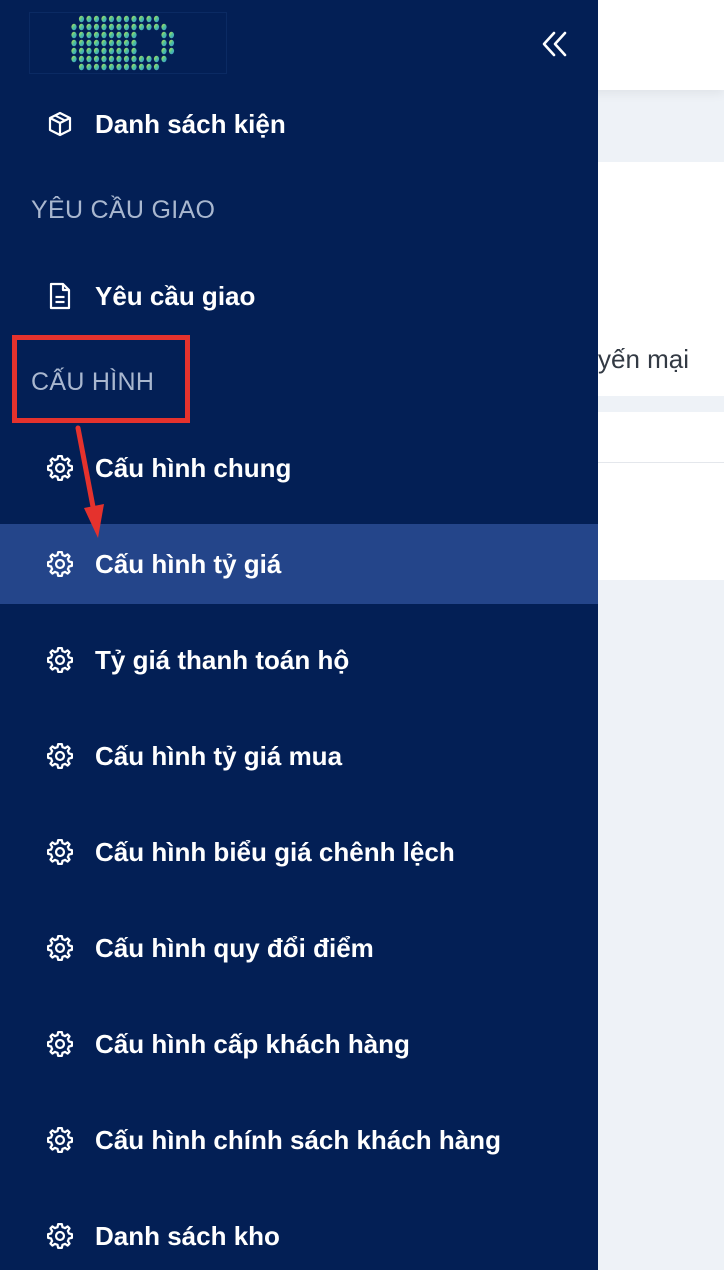 This screenshot has width=724, height=1270. I want to click on menu-item-label: Cấu hình chính sách khách hàng, so click(298, 1139).